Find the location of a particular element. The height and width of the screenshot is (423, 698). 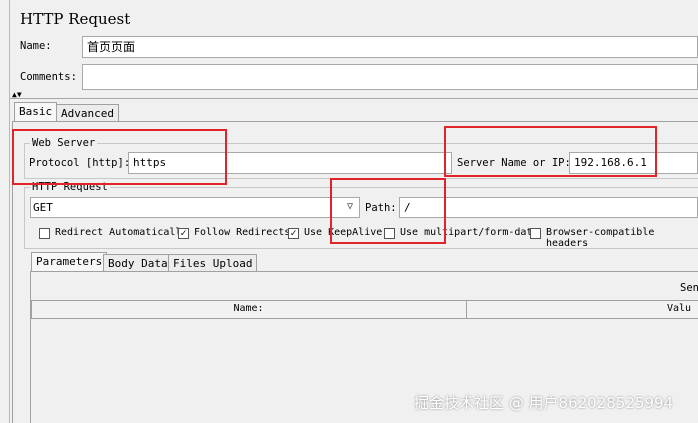

browser-compatible-headers-label: Browser-compatible headers is located at coordinates (600, 238).